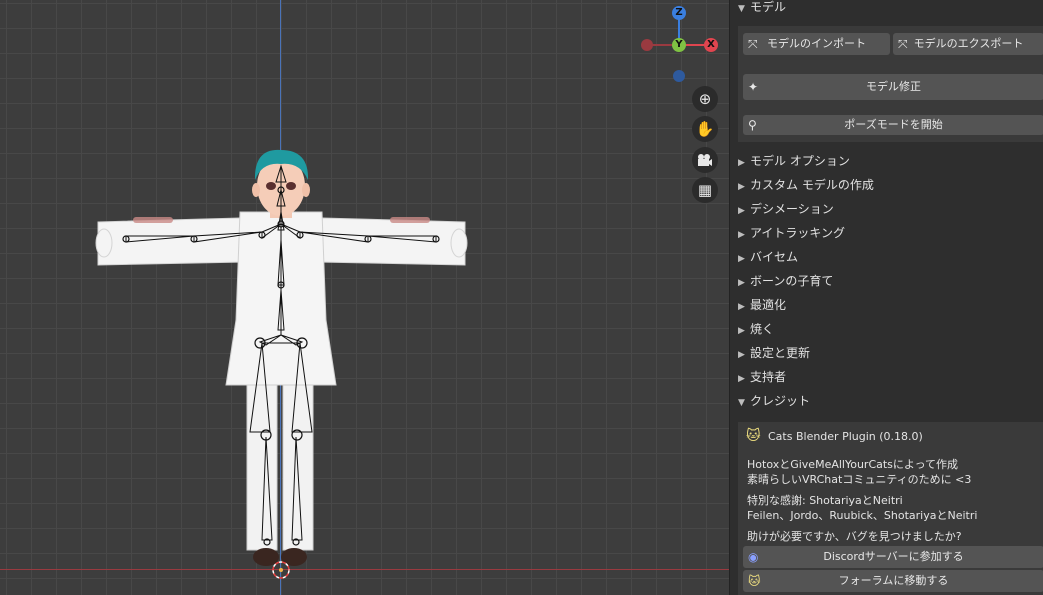 The width and height of the screenshot is (1043, 595). Describe the element at coordinates (768, 377) in the screenshot. I see `section-label: 支持者` at that location.